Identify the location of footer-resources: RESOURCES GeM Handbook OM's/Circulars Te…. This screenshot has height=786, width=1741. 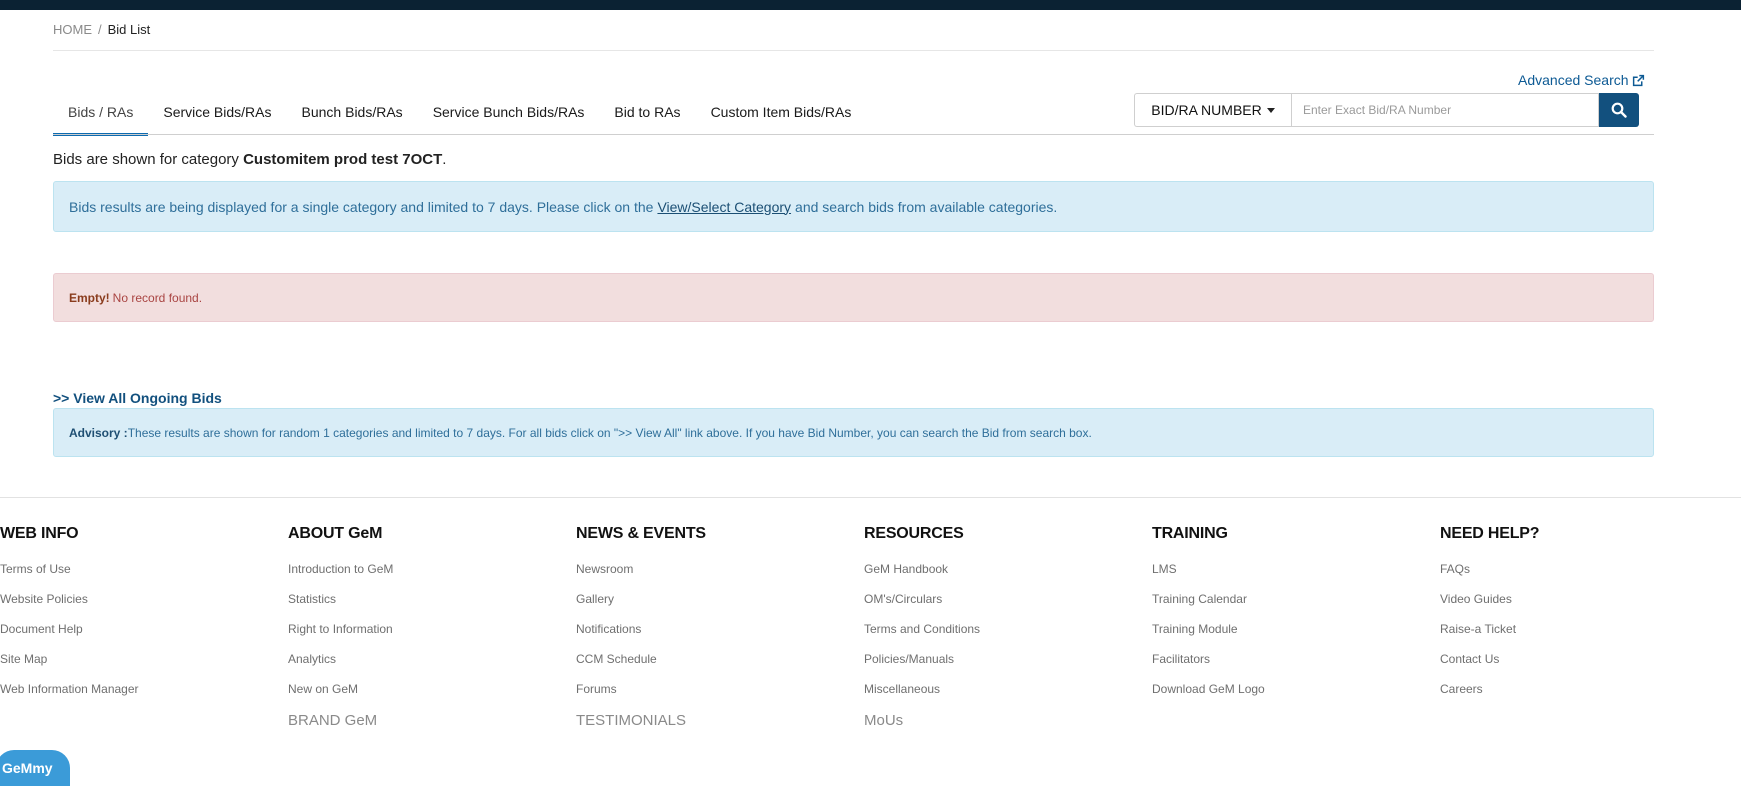
(922, 627).